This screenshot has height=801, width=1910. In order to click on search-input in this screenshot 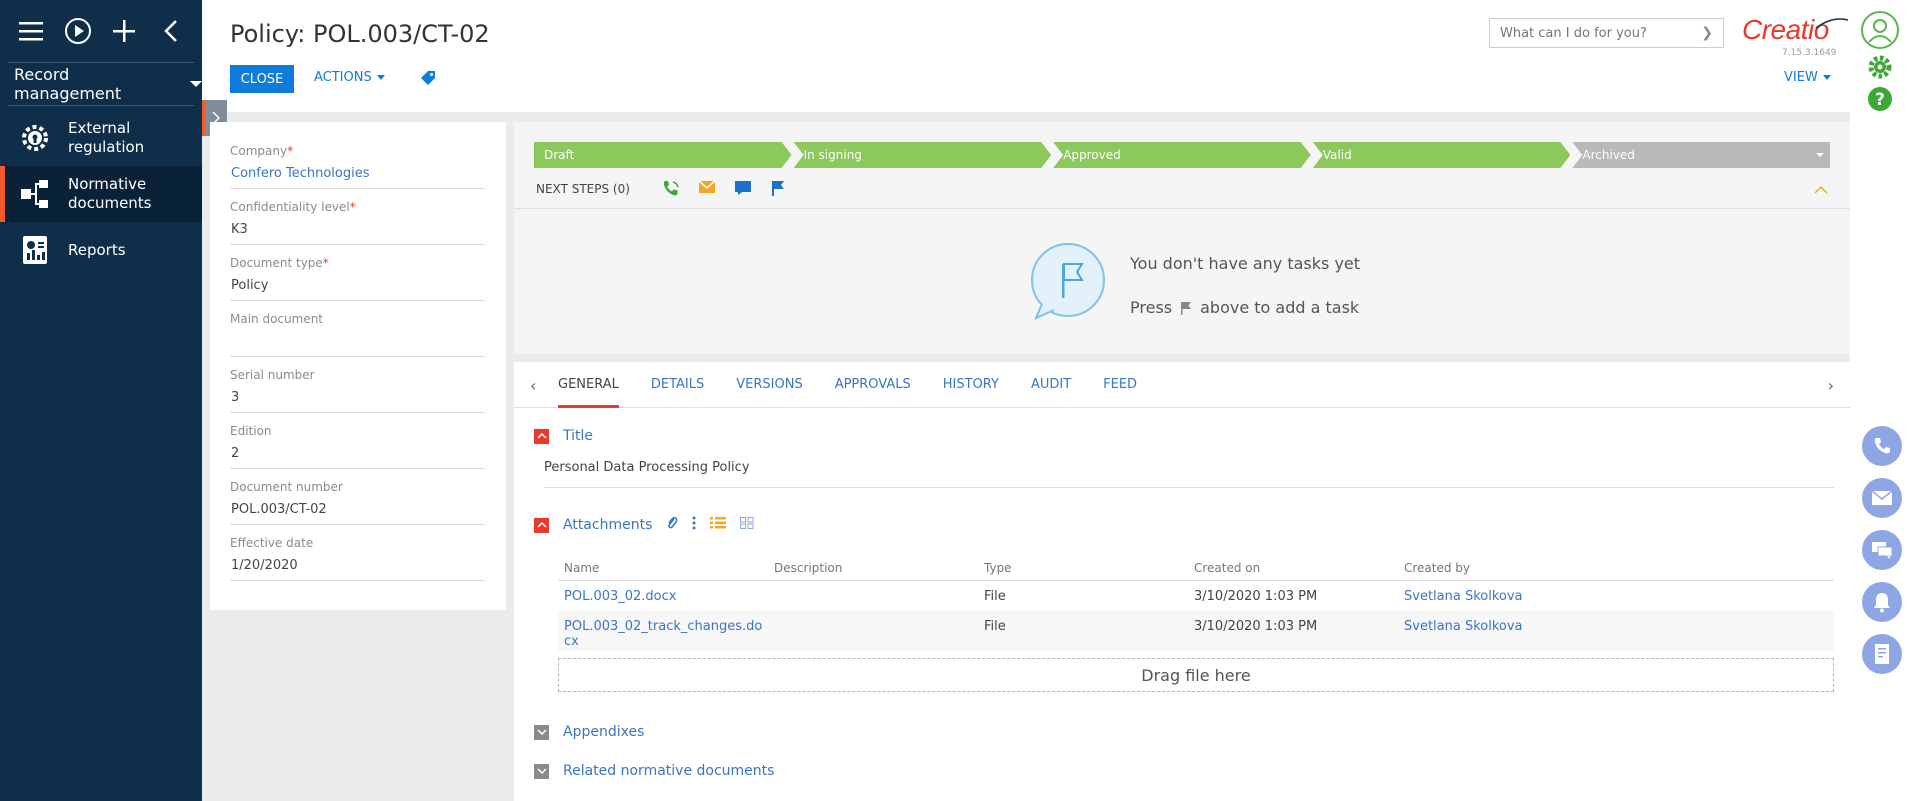, I will do `click(1601, 33)`.